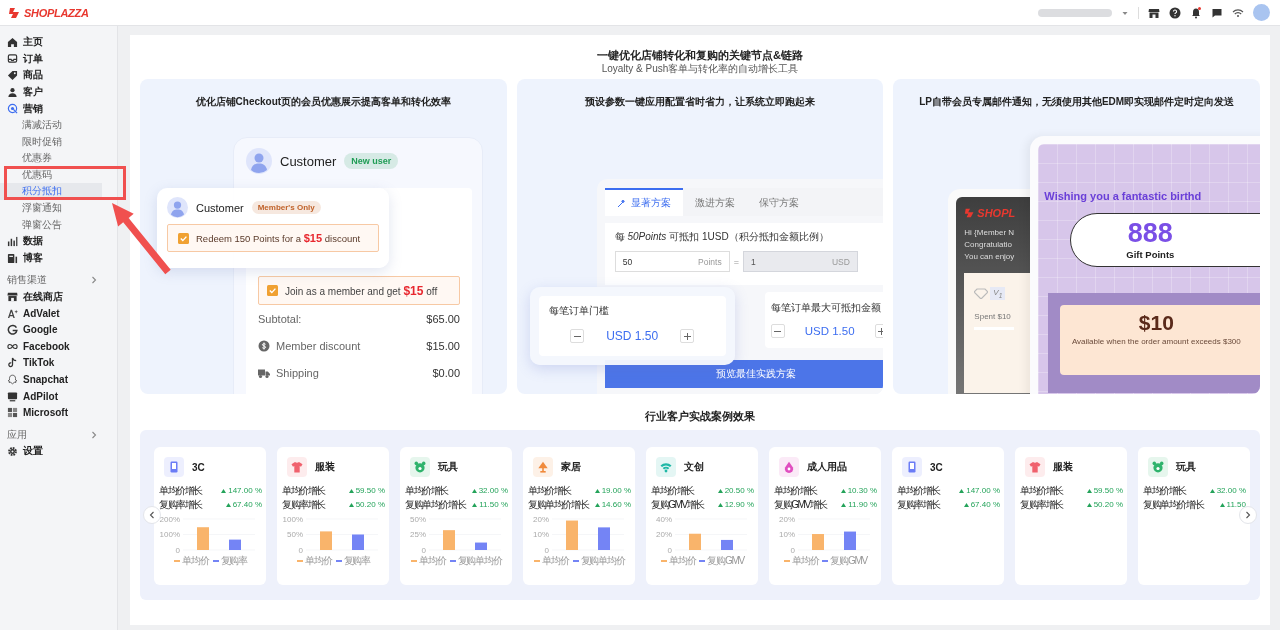 This screenshot has height=630, width=1280. I want to click on target-icon, so click(12, 109).